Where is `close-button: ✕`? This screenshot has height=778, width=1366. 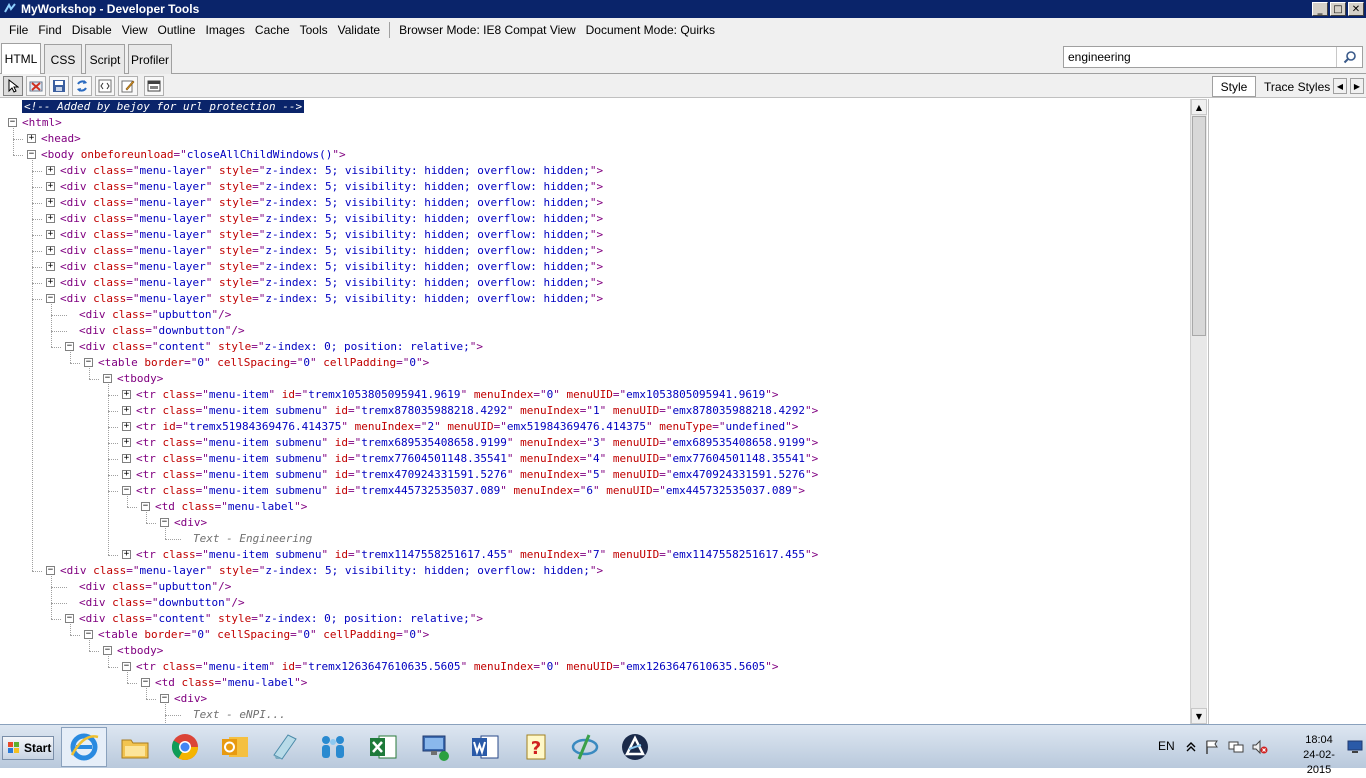
close-button: ✕ is located at coordinates (1356, 9).